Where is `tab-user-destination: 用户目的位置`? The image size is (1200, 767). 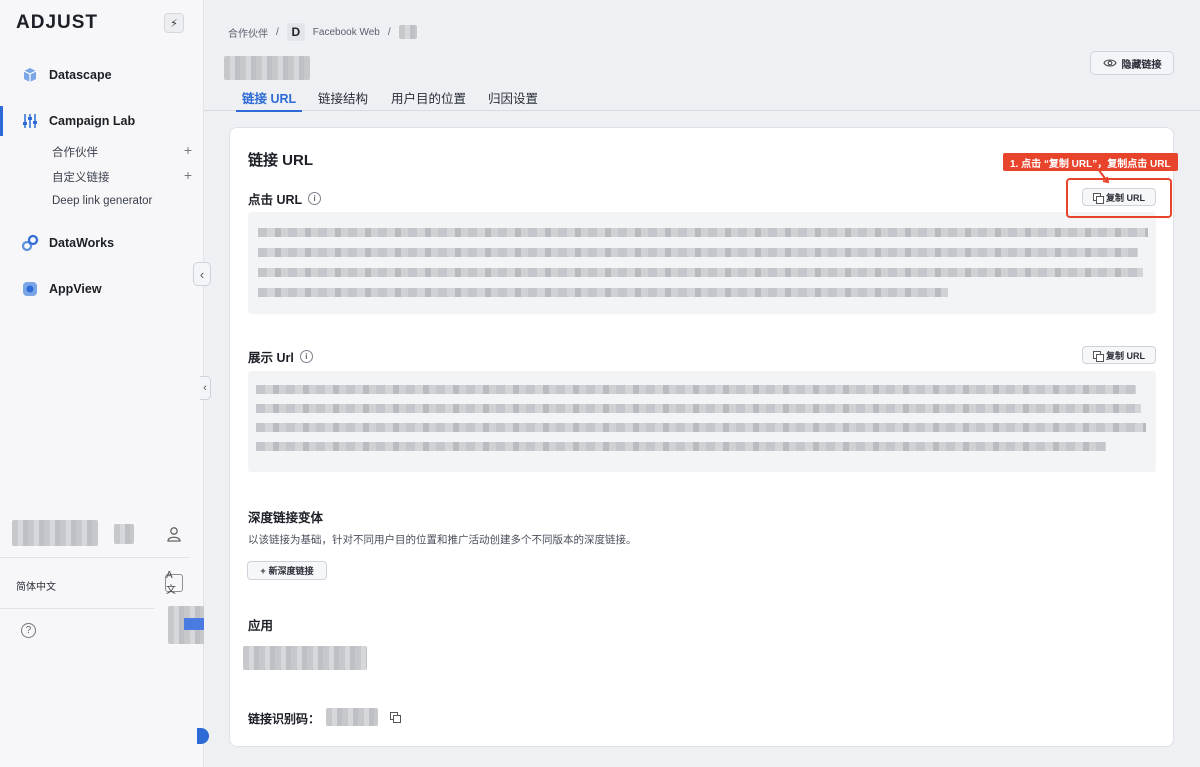 tab-user-destination: 用户目的位置 is located at coordinates (428, 97).